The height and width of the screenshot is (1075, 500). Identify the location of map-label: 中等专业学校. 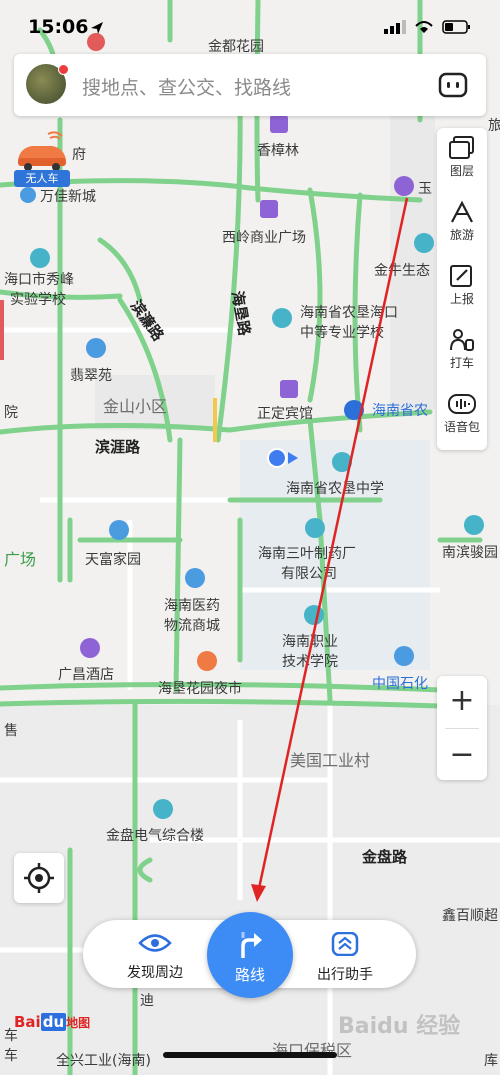
(342, 332).